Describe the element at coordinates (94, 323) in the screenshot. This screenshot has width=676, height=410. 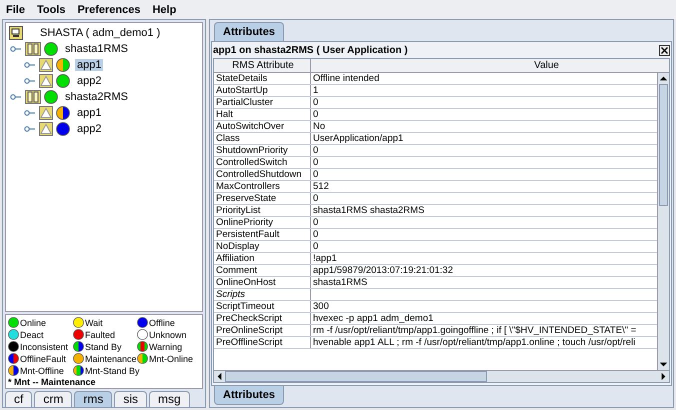
I see `legend-label: Wait` at that location.